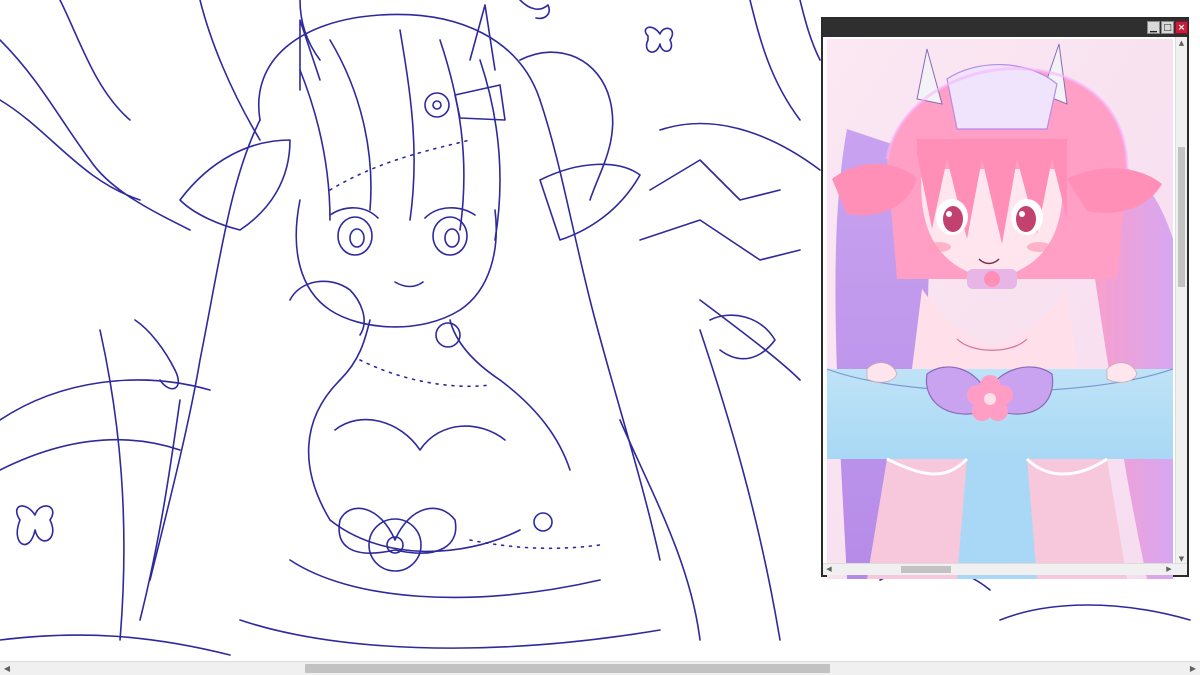  Describe the element at coordinates (1193, 669) in the screenshot. I see `canvas-scroll-right-icon: ▶` at that location.